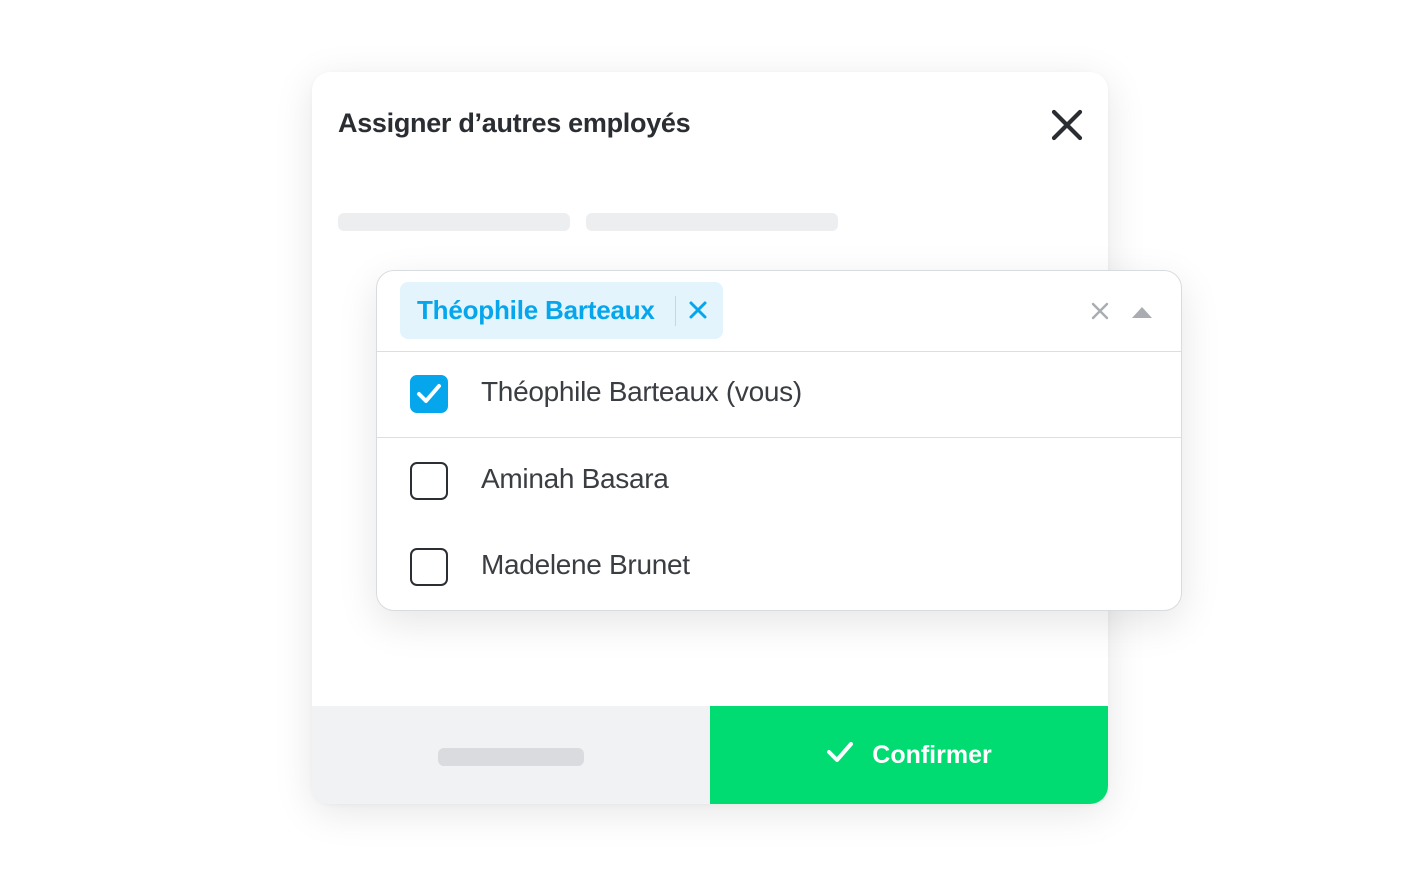 Image resolution: width=1419 pixels, height=876 pixels. What do you see at coordinates (1100, 311) in the screenshot?
I see `clear-icon` at bounding box center [1100, 311].